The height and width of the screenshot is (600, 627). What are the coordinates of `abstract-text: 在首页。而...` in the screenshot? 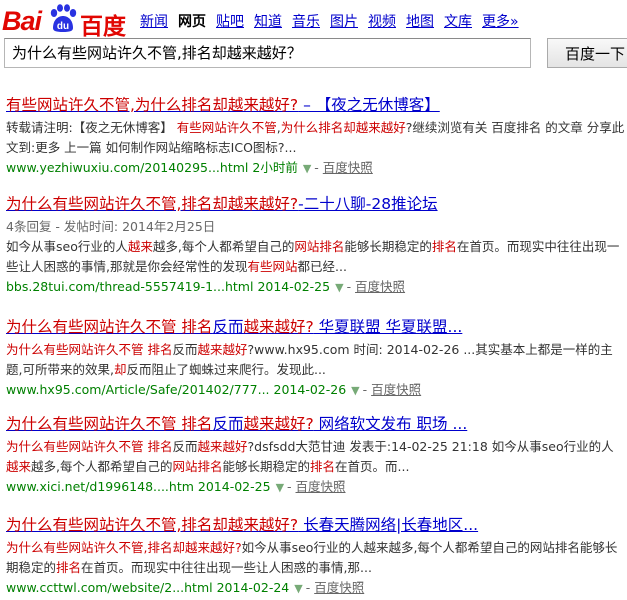 It's located at (372, 466).